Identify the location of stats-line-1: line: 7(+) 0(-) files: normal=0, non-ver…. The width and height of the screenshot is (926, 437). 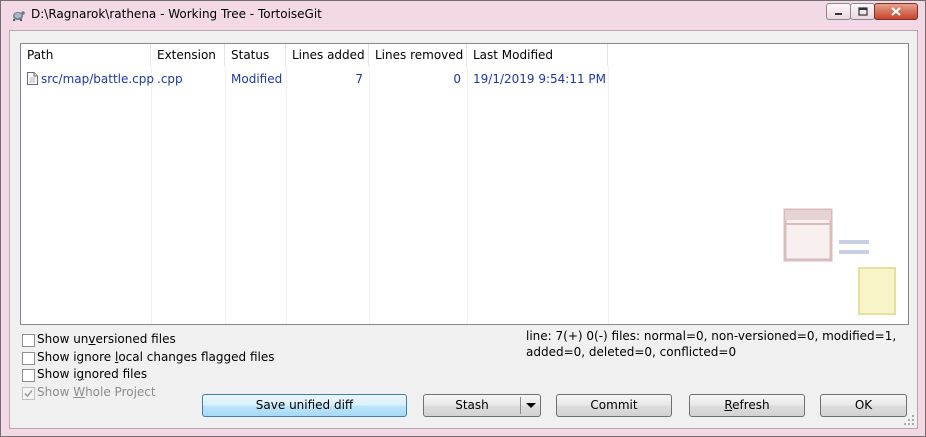
(711, 336).